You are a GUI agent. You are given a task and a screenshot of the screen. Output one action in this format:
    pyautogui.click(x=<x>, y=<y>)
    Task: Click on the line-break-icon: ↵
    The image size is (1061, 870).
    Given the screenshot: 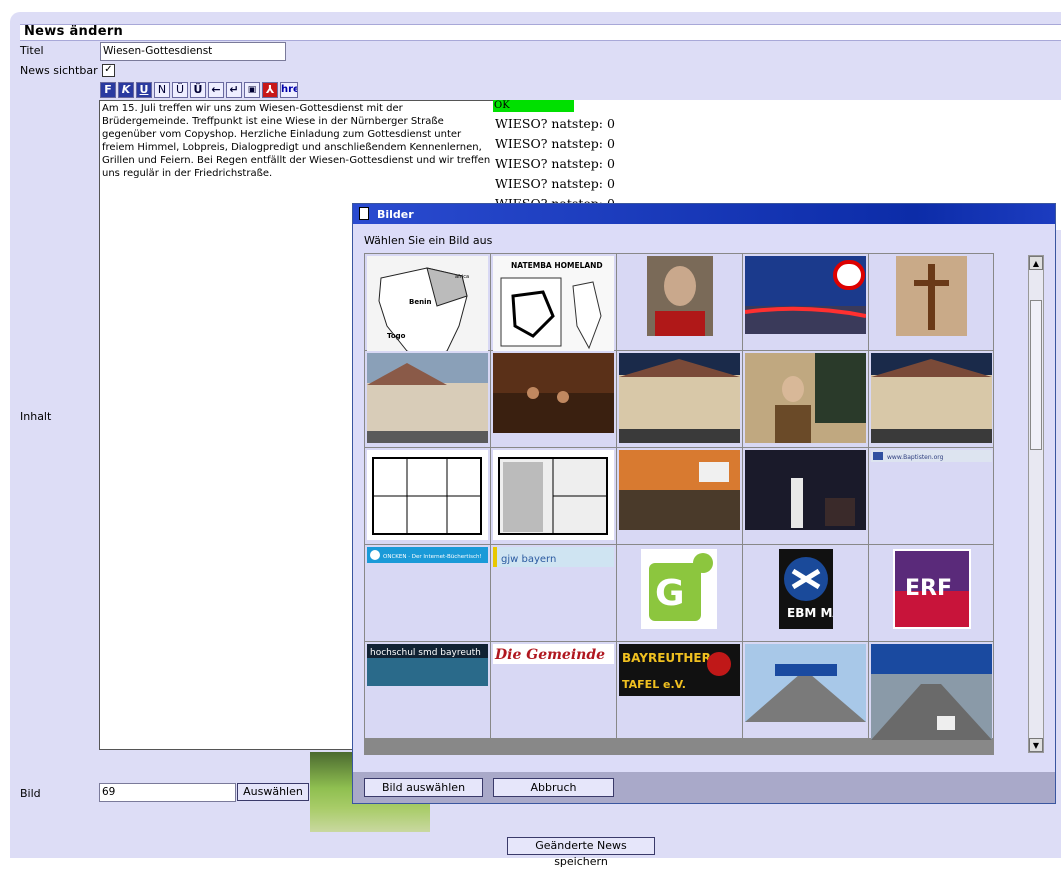 What is the action you would take?
    pyautogui.click(x=234, y=90)
    